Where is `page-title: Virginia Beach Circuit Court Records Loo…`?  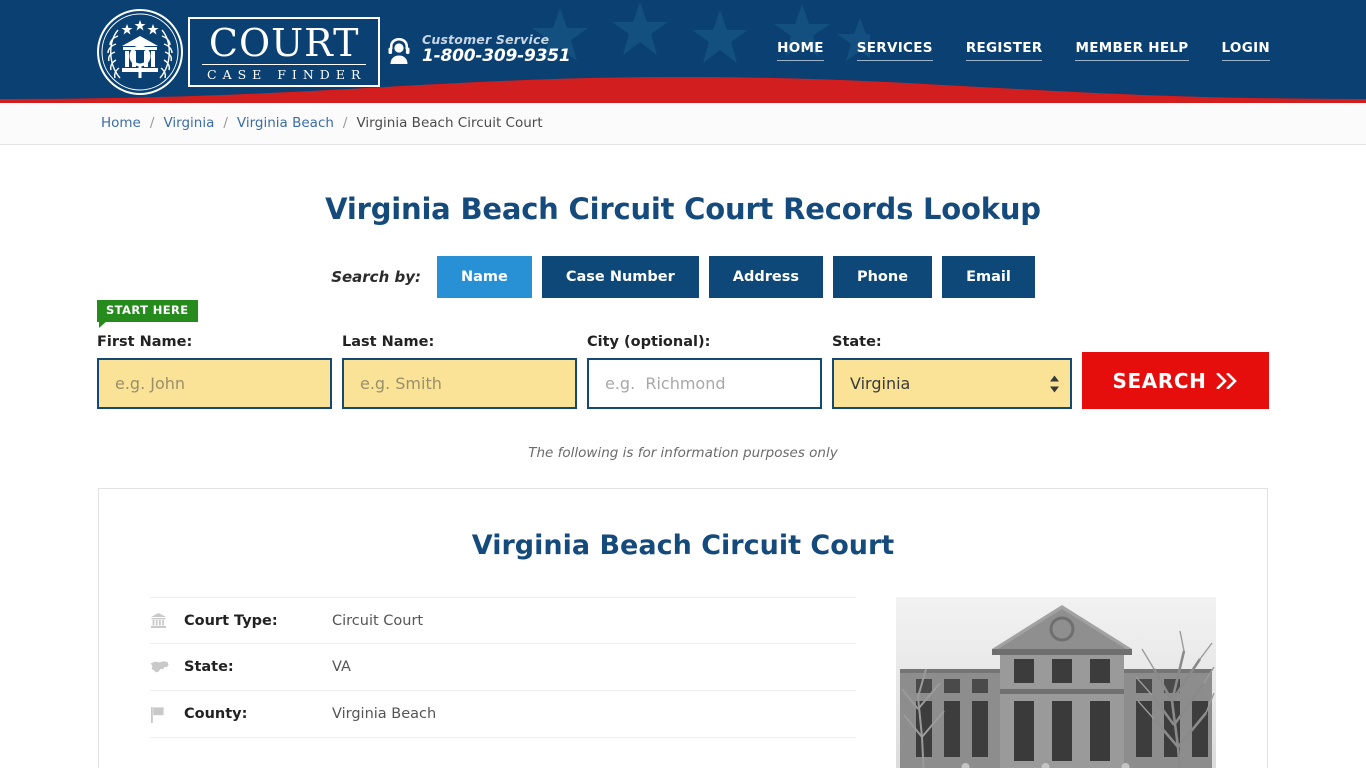
page-title: Virginia Beach Circuit Court Records Loo… is located at coordinates (683, 209).